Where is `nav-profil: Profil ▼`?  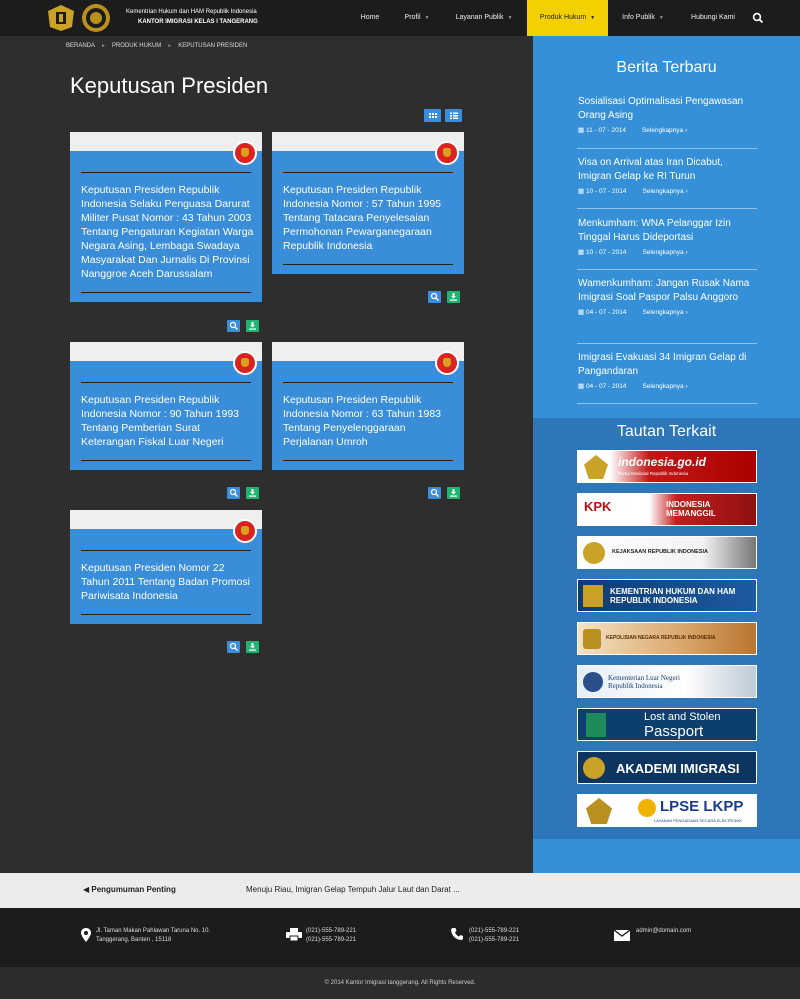
nav-profil: Profil ▼ is located at coordinates (417, 18).